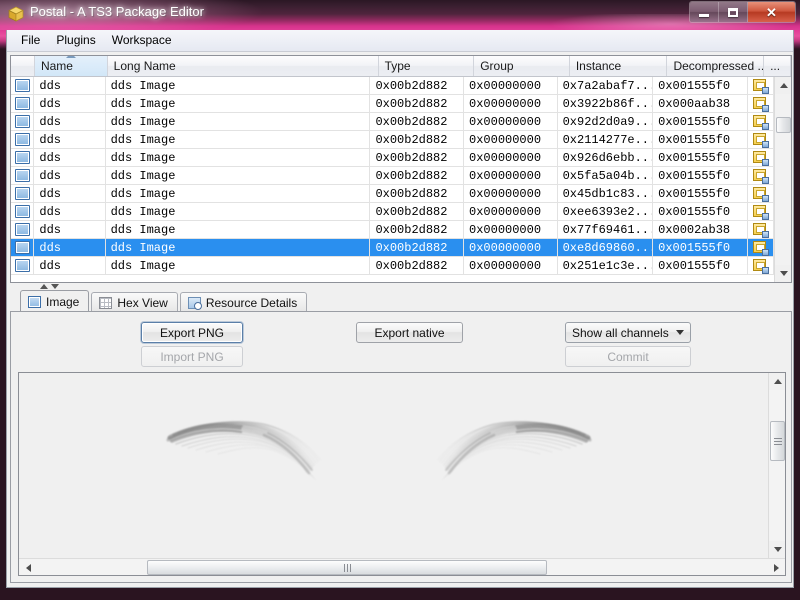  What do you see at coordinates (106, 302) in the screenshot?
I see `hex-grid-icon` at bounding box center [106, 302].